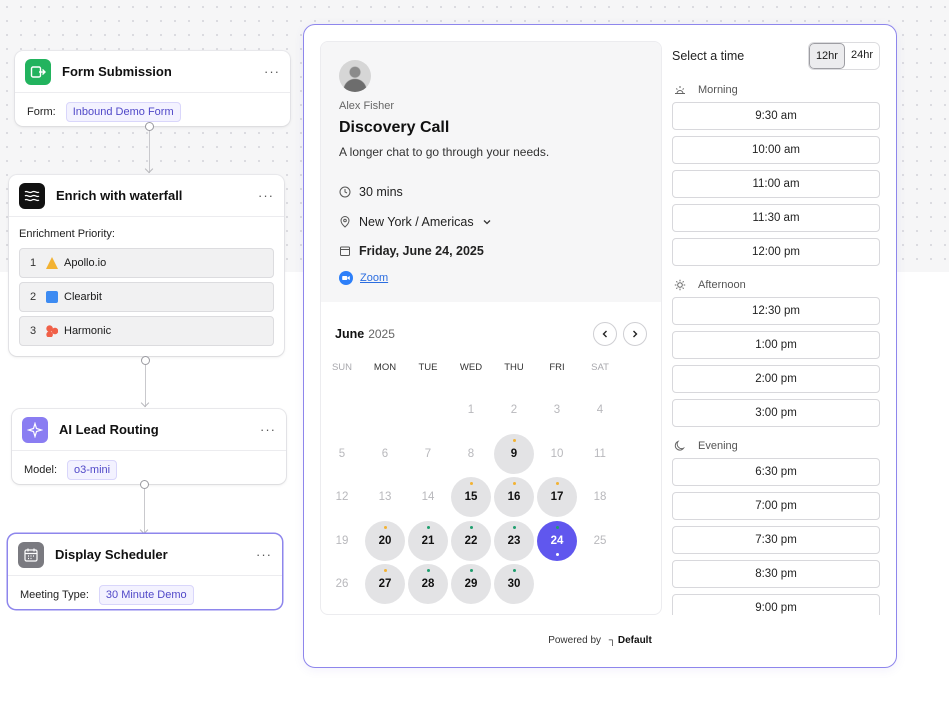 This screenshot has height=706, width=949. What do you see at coordinates (776, 218) in the screenshot?
I see `time-slot-button: 11:30 am` at bounding box center [776, 218].